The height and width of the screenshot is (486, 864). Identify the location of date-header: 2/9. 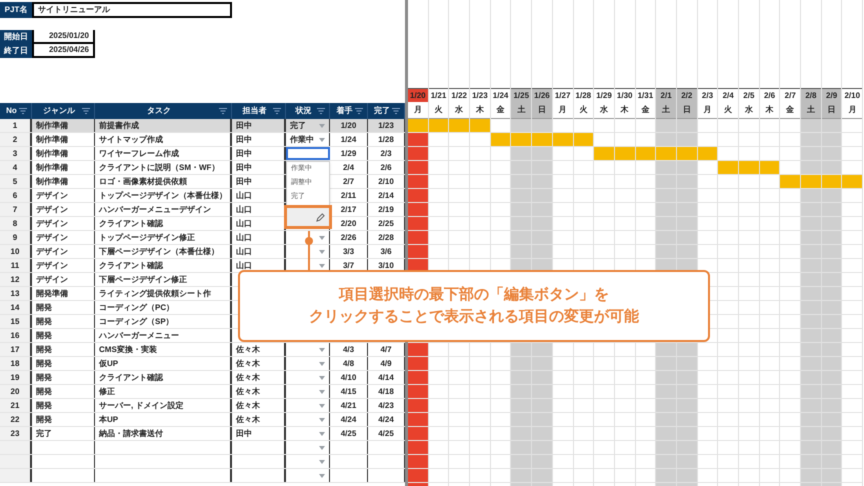
(832, 95).